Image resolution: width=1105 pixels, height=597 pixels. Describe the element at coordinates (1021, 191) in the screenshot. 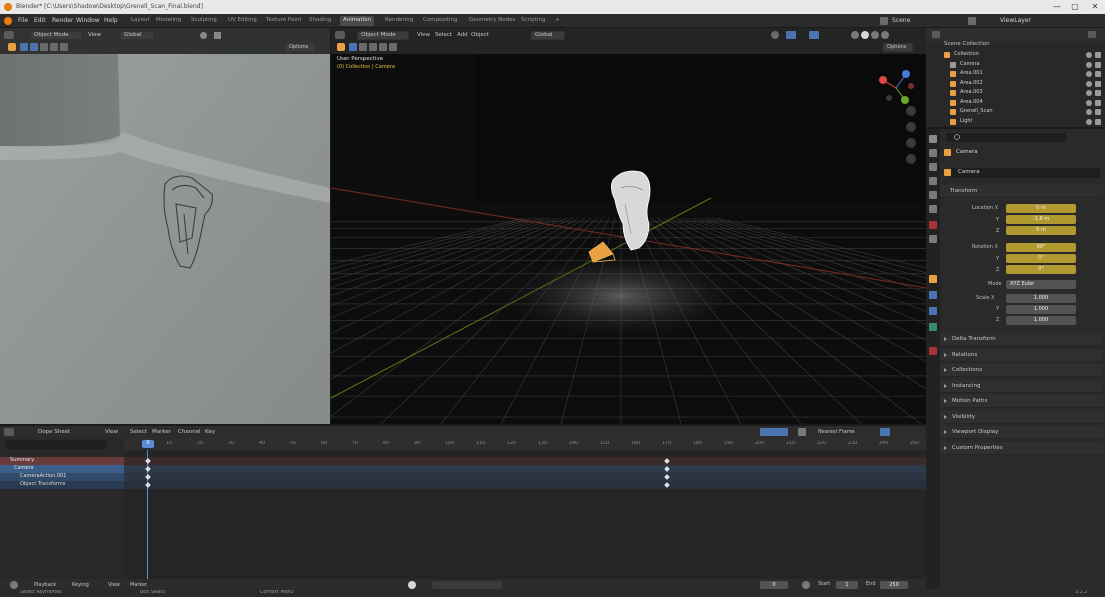

I see `transform-panel-header: Transform` at that location.